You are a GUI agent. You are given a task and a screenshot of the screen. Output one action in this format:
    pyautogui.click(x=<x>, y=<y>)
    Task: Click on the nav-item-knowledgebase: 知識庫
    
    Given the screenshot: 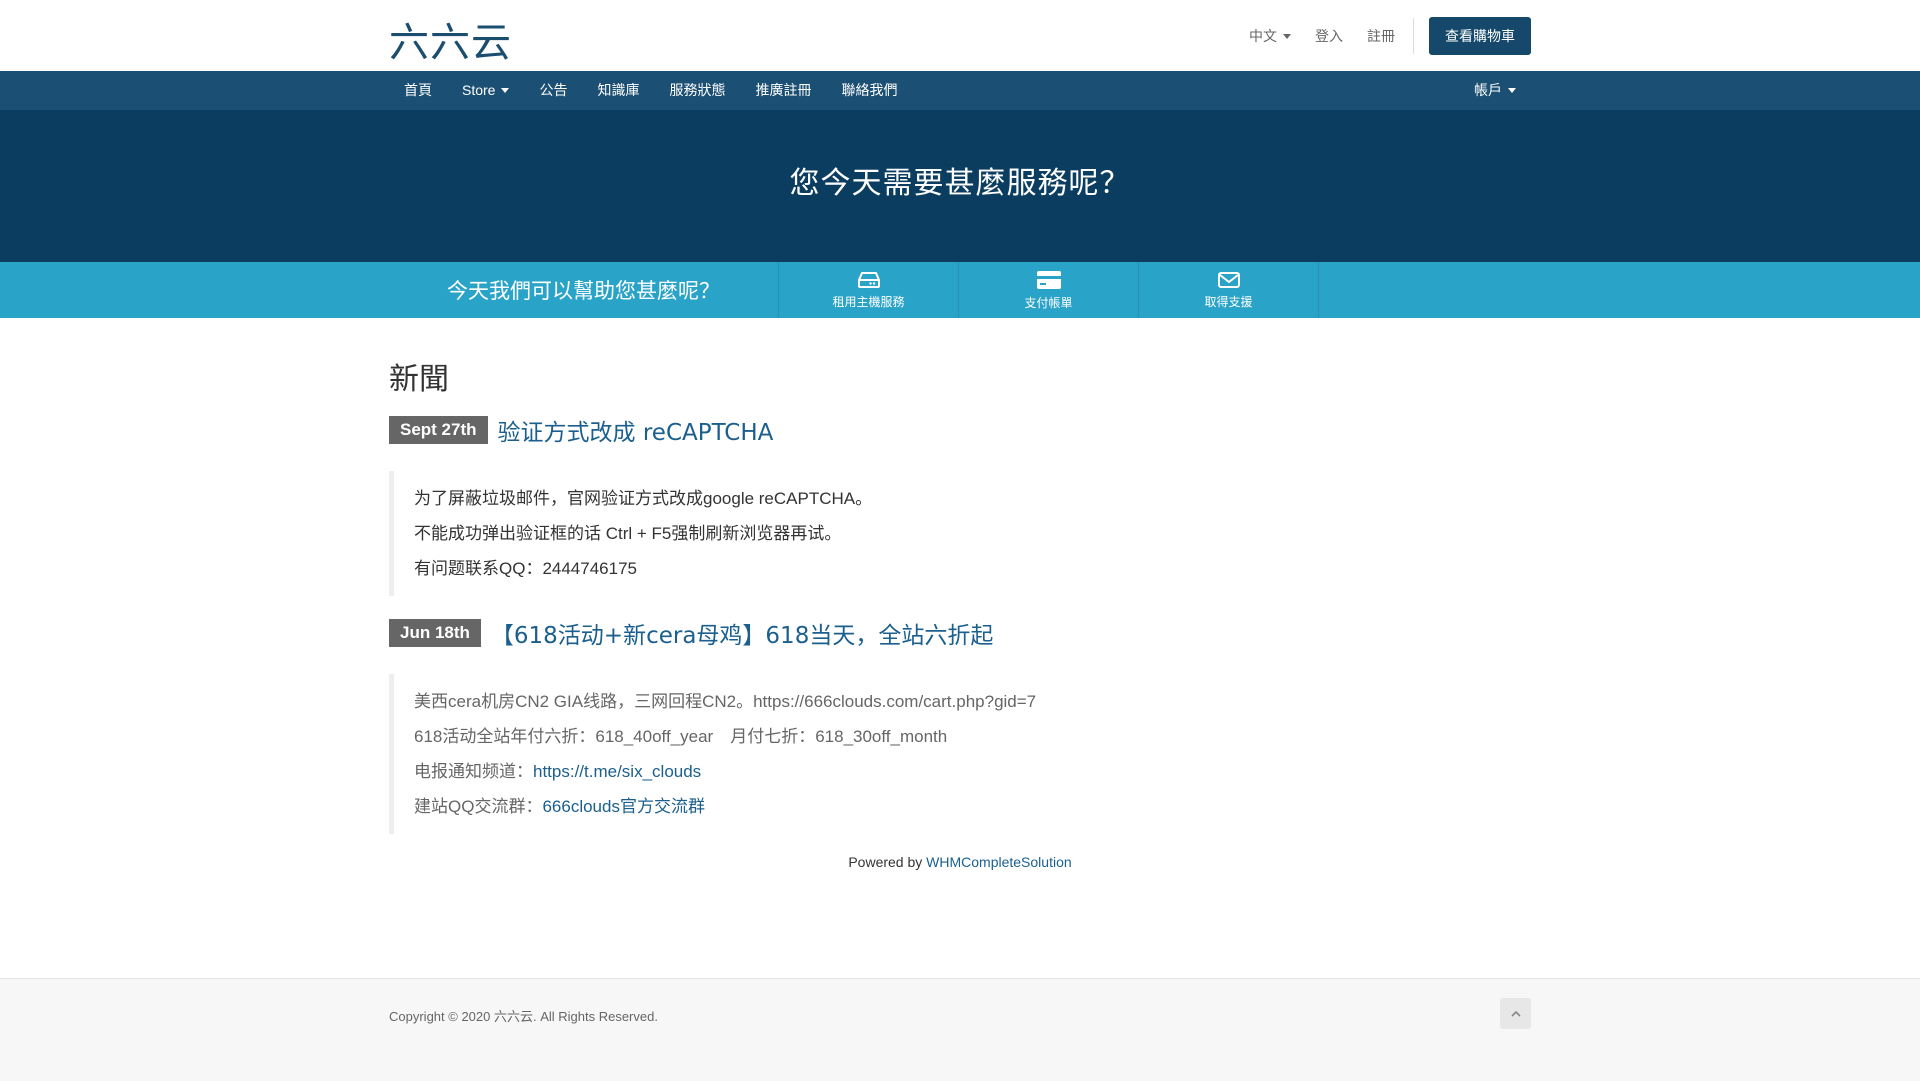 What is the action you would take?
    pyautogui.click(x=618, y=90)
    